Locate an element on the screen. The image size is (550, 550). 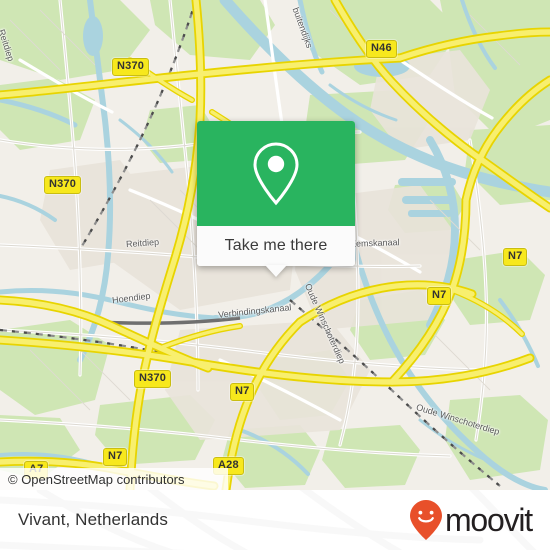
take-me-there-button: Take me there is located at coordinates (276, 251).